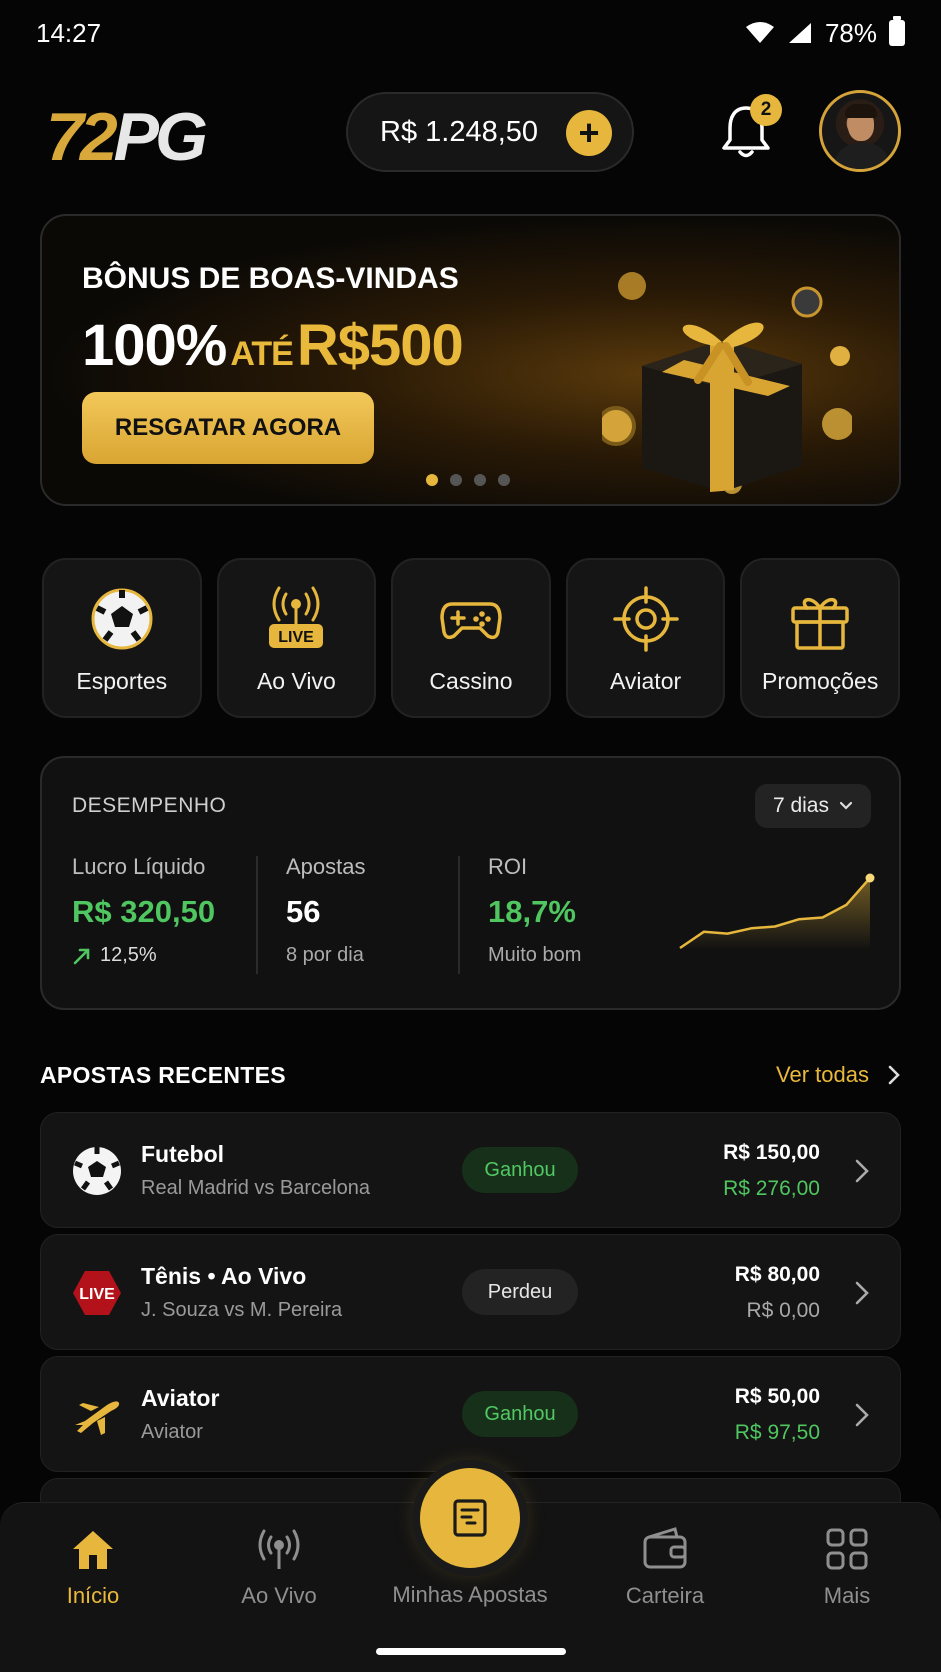  I want to click on bet-match: Aviator, so click(172, 1432).